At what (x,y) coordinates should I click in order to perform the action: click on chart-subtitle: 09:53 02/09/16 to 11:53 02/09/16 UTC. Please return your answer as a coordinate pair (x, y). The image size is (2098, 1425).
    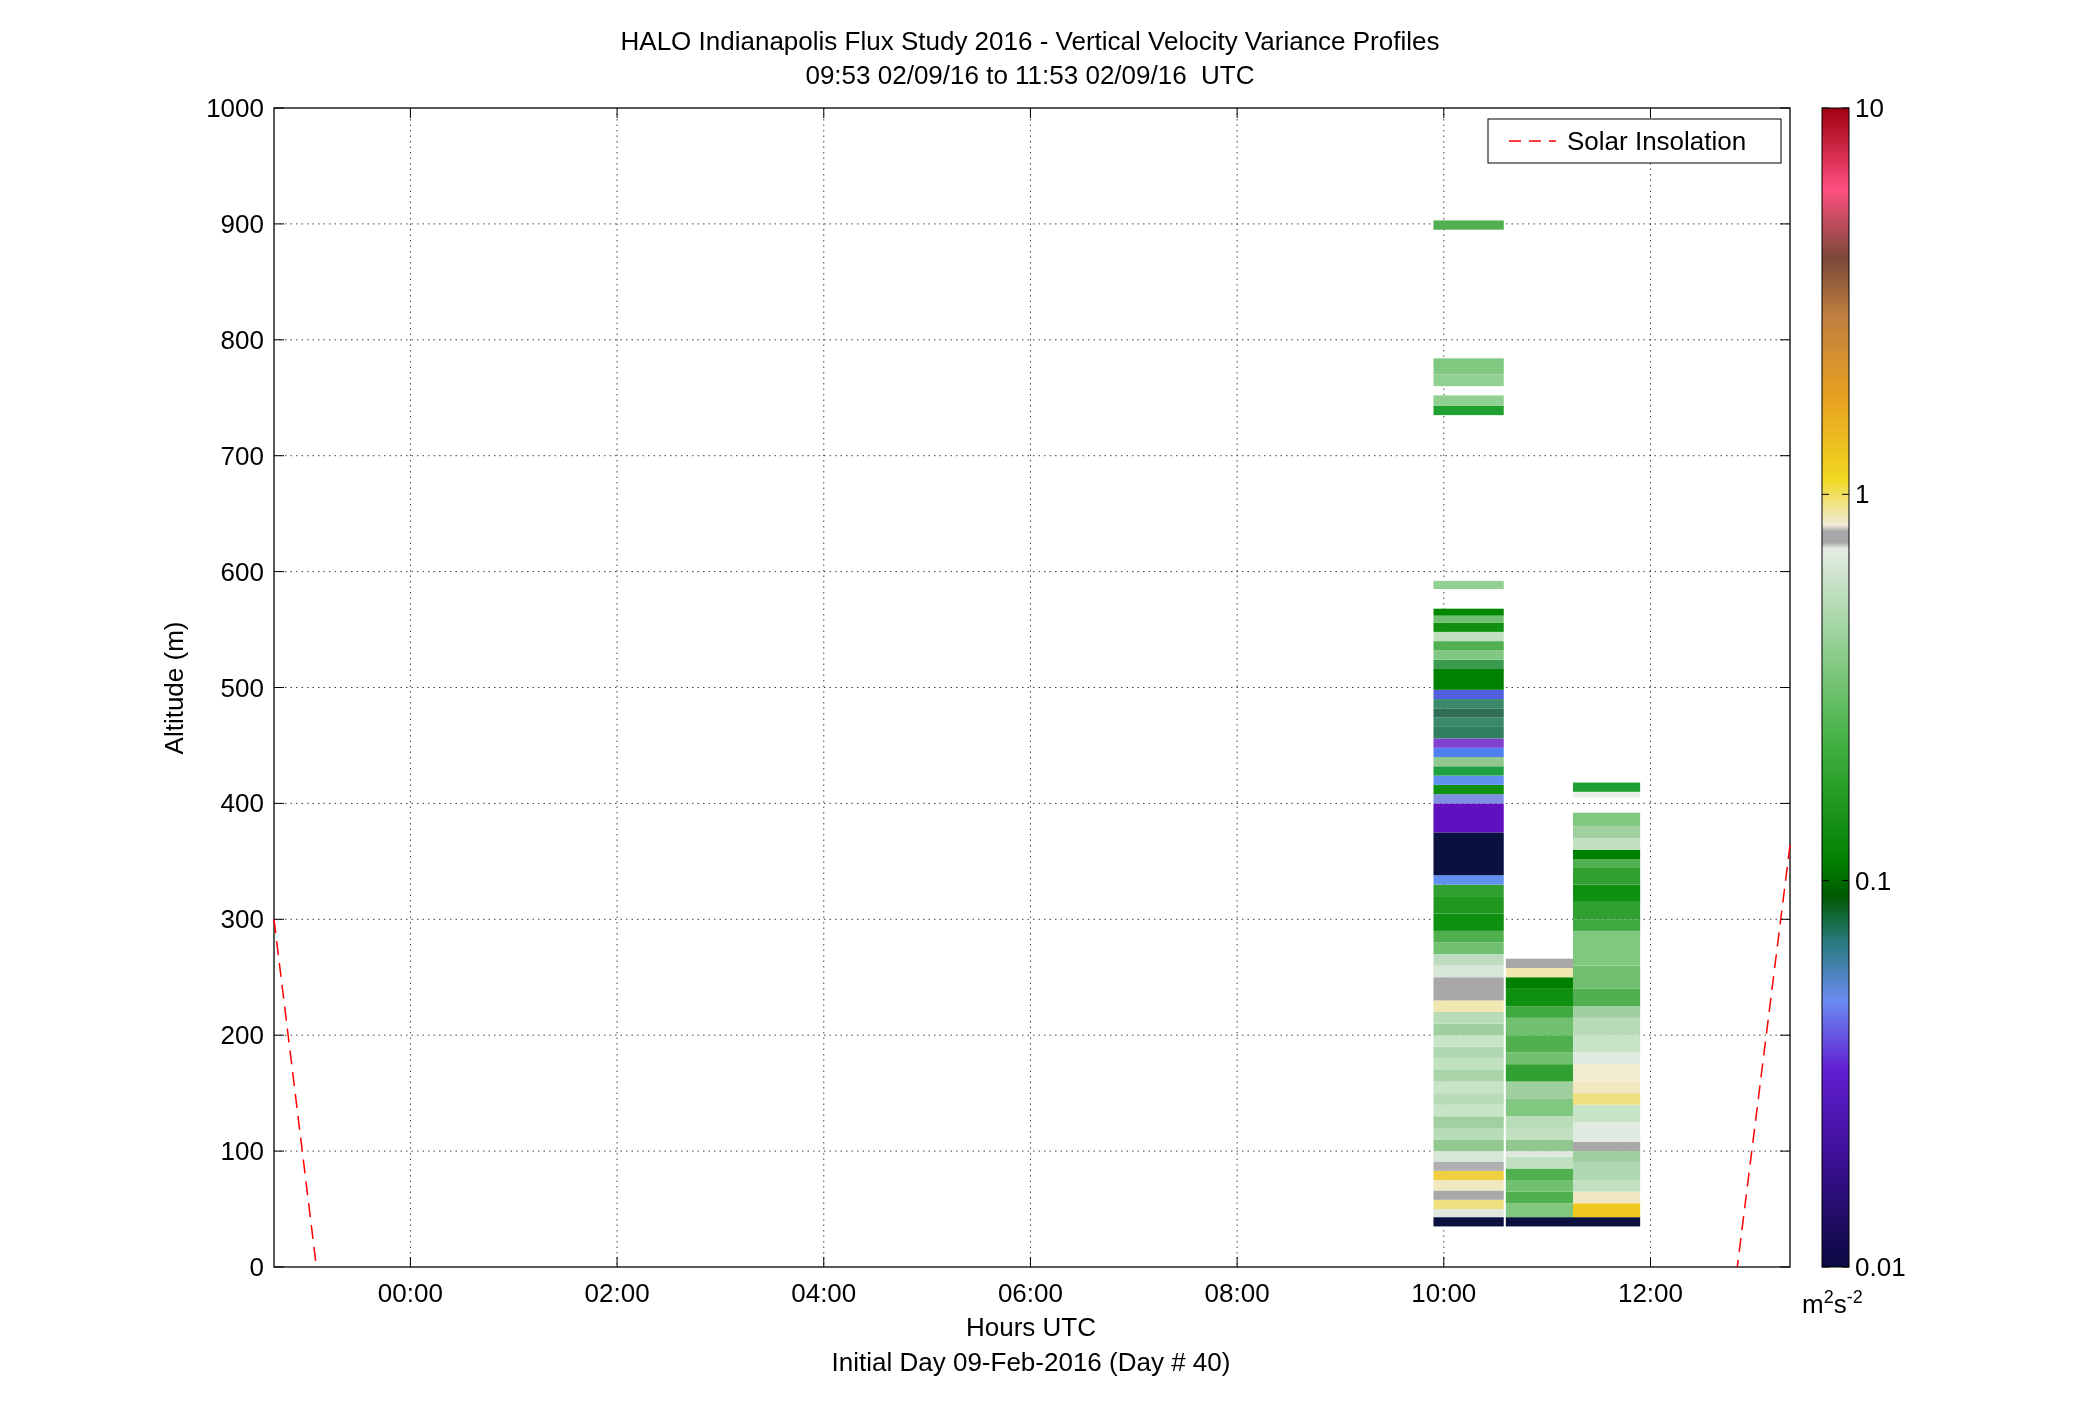
    Looking at the image, I should click on (1030, 75).